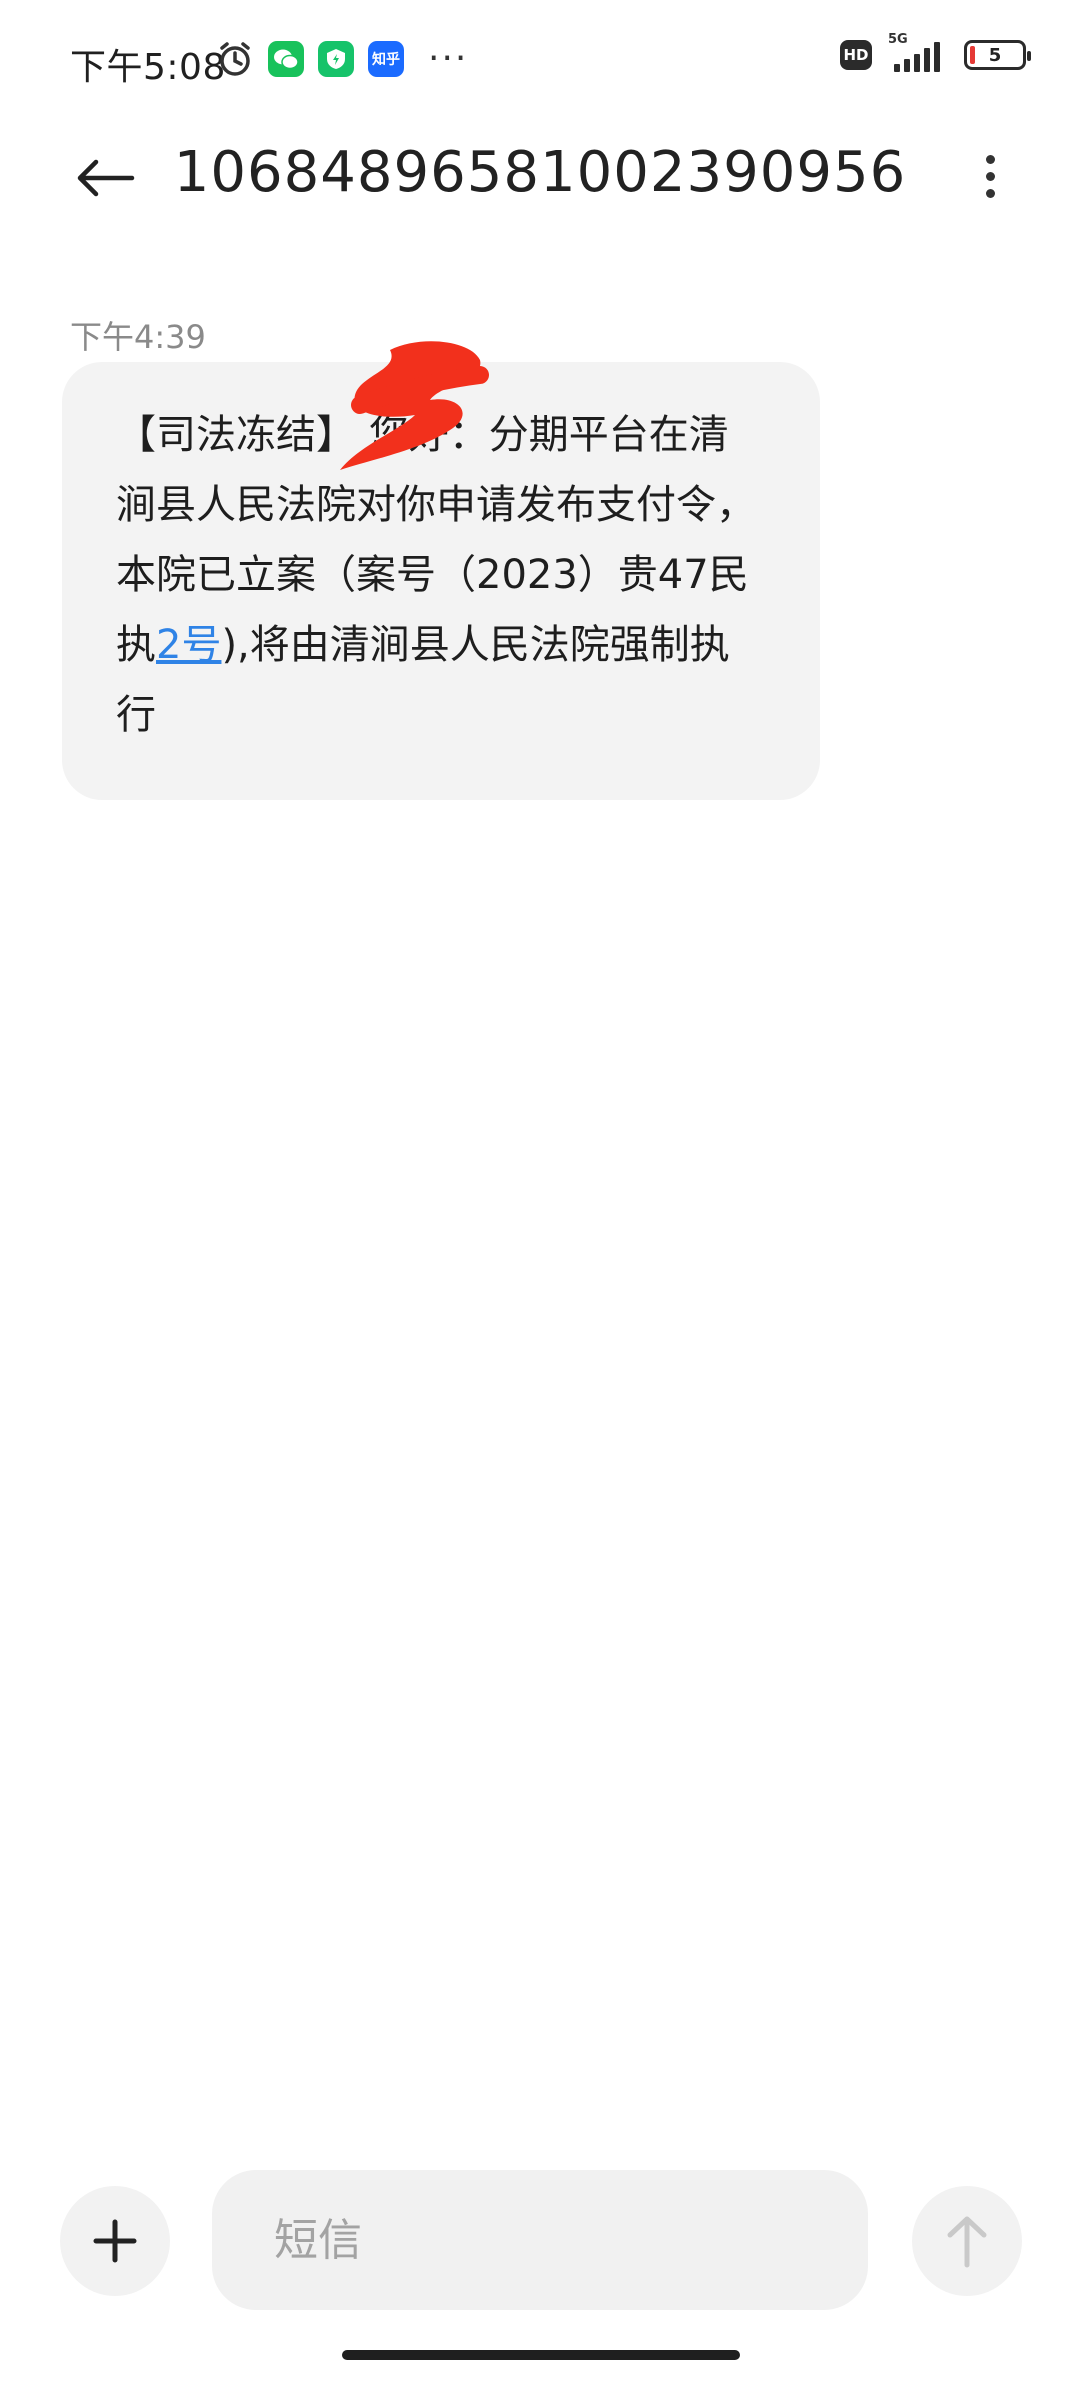  I want to click on alarm-icon, so click(235, 58).